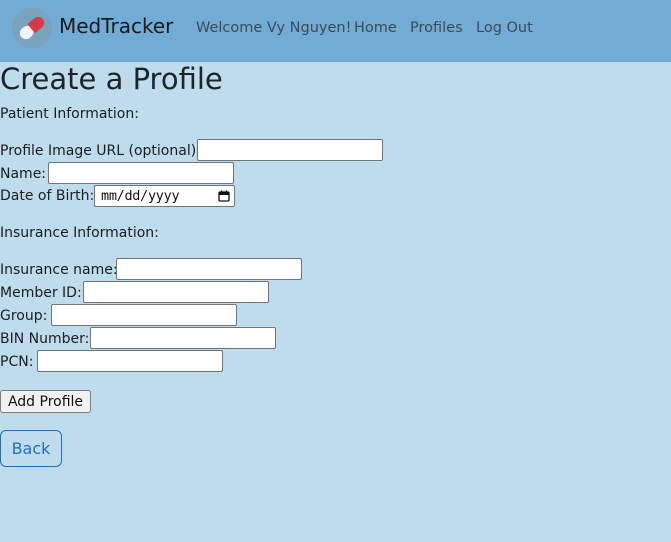 This screenshot has height=542, width=671. Describe the element at coordinates (130, 361) in the screenshot. I see `pcn-input` at that location.